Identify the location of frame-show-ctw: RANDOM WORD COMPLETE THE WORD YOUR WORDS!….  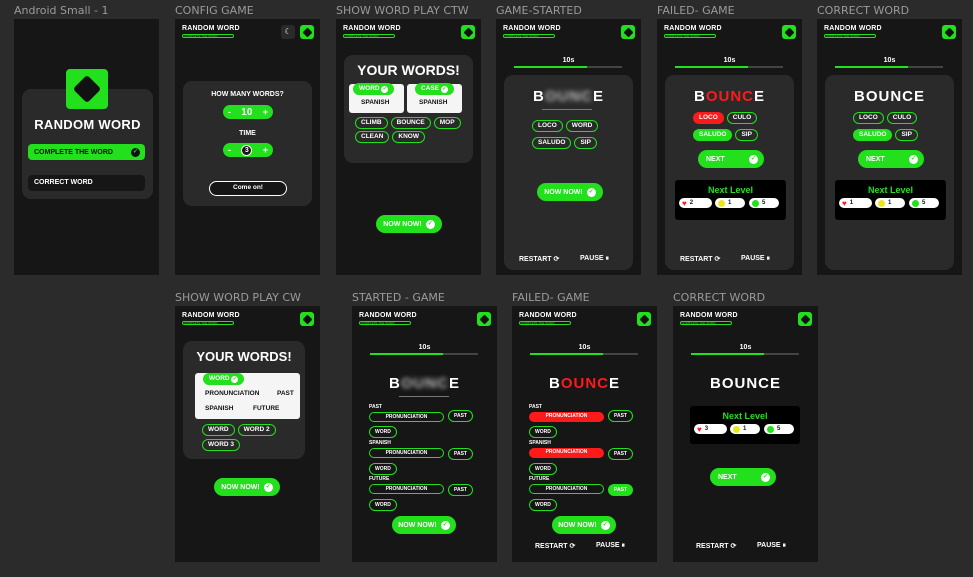
(408, 147).